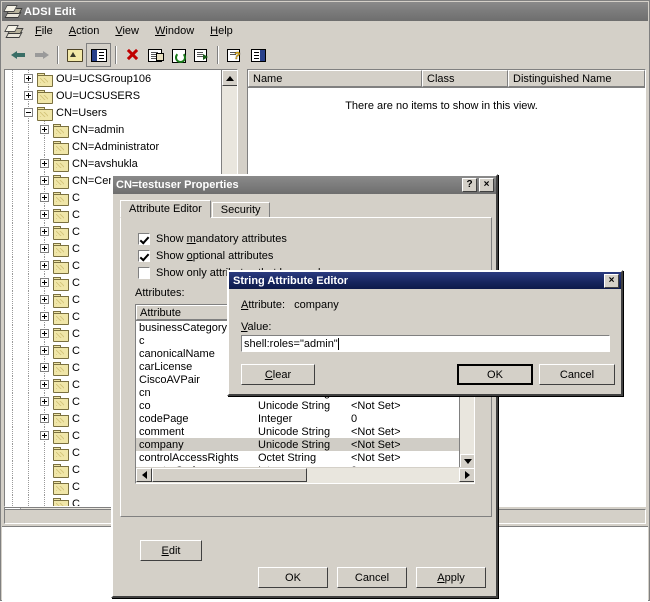 This screenshot has height=602, width=650. Describe the element at coordinates (18, 55) in the screenshot. I see `back-button` at that location.